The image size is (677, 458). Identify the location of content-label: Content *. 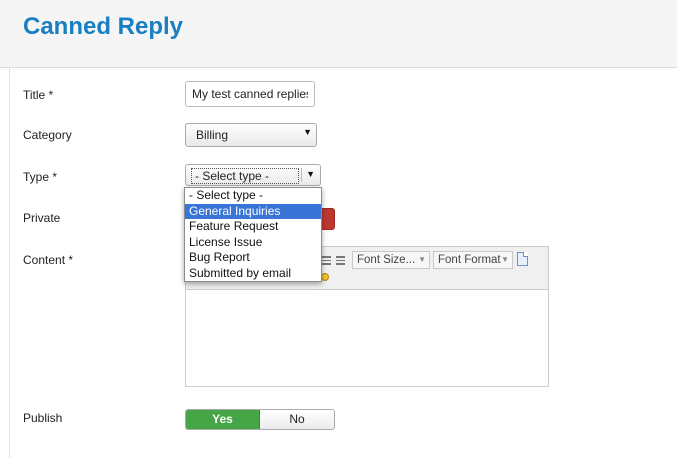
(48, 260).